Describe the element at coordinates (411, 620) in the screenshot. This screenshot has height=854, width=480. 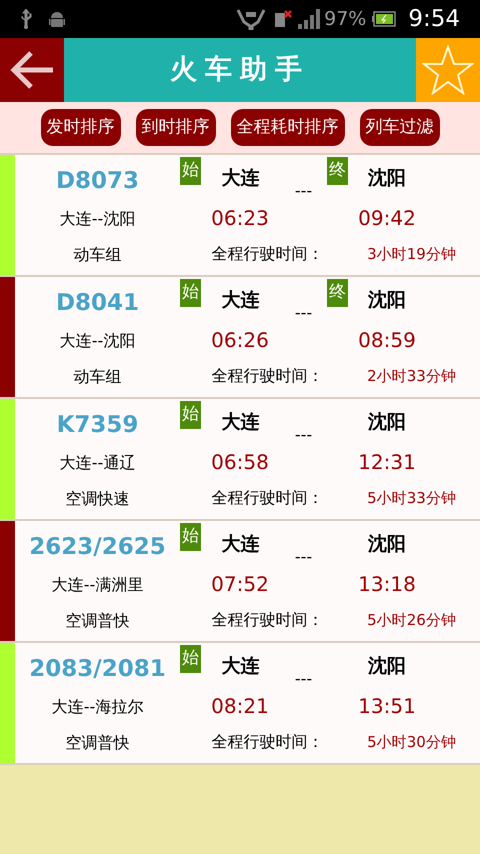
I see `duration-value: 5小时26分钟` at that location.